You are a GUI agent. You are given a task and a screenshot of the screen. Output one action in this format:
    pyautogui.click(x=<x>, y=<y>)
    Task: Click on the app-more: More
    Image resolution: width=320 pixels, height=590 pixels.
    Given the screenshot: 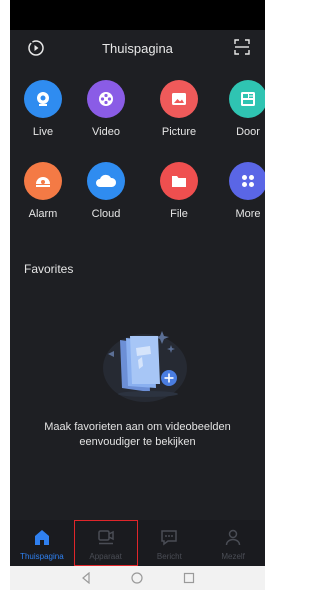 What is the action you would take?
    pyautogui.click(x=241, y=191)
    